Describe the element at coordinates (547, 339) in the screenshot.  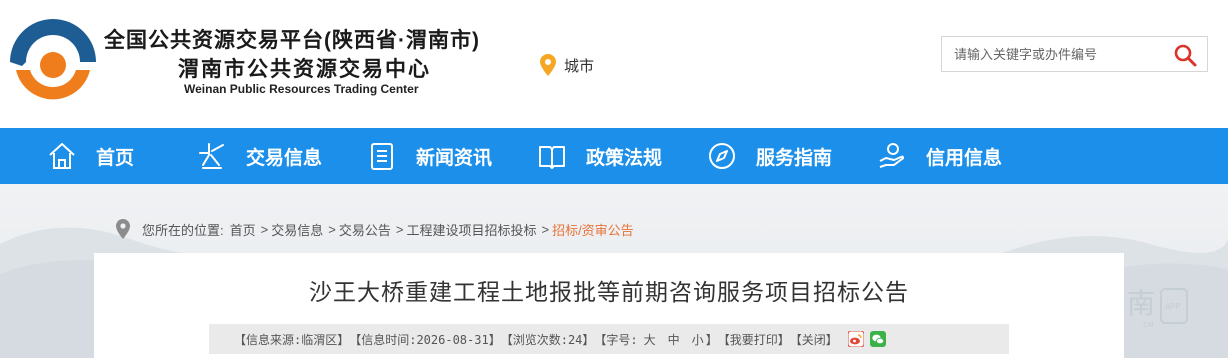
I see `meta-views: 【浏览次数:24】` at that location.